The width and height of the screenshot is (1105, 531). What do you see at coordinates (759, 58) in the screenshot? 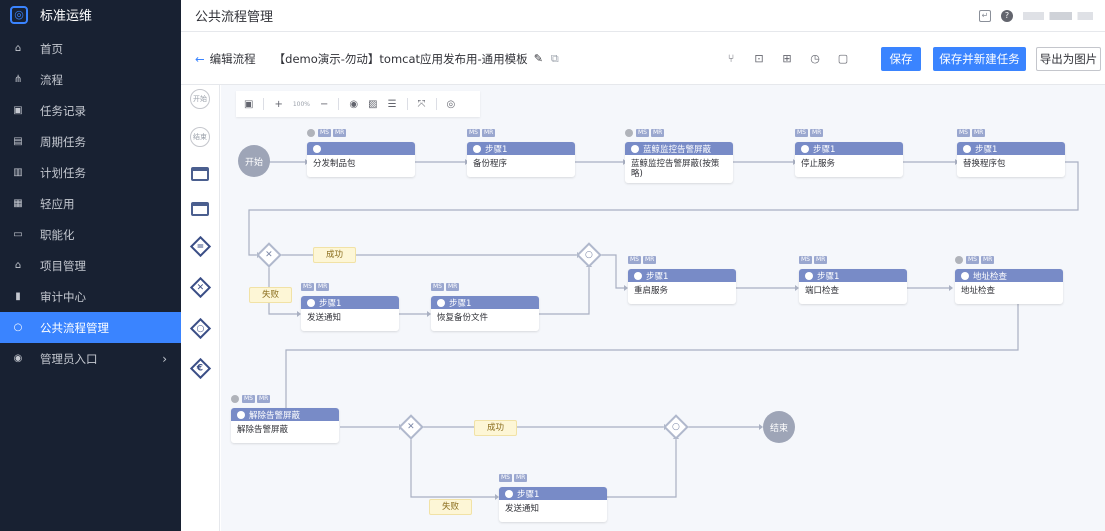
I see `terminal-icon: ⊡` at bounding box center [759, 58].